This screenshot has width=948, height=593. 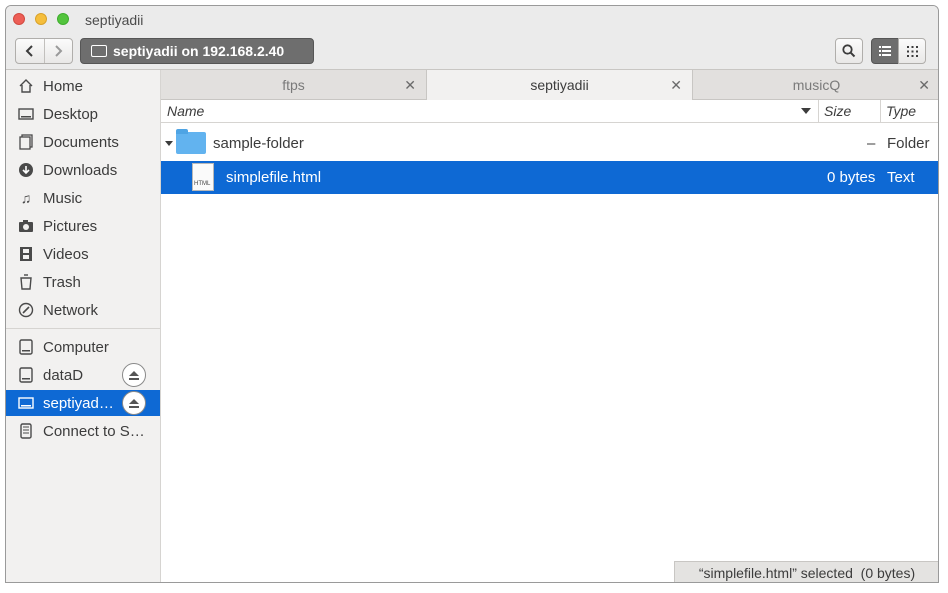 What do you see at coordinates (472, 19) in the screenshot?
I see `title-bar: septiyadii` at bounding box center [472, 19].